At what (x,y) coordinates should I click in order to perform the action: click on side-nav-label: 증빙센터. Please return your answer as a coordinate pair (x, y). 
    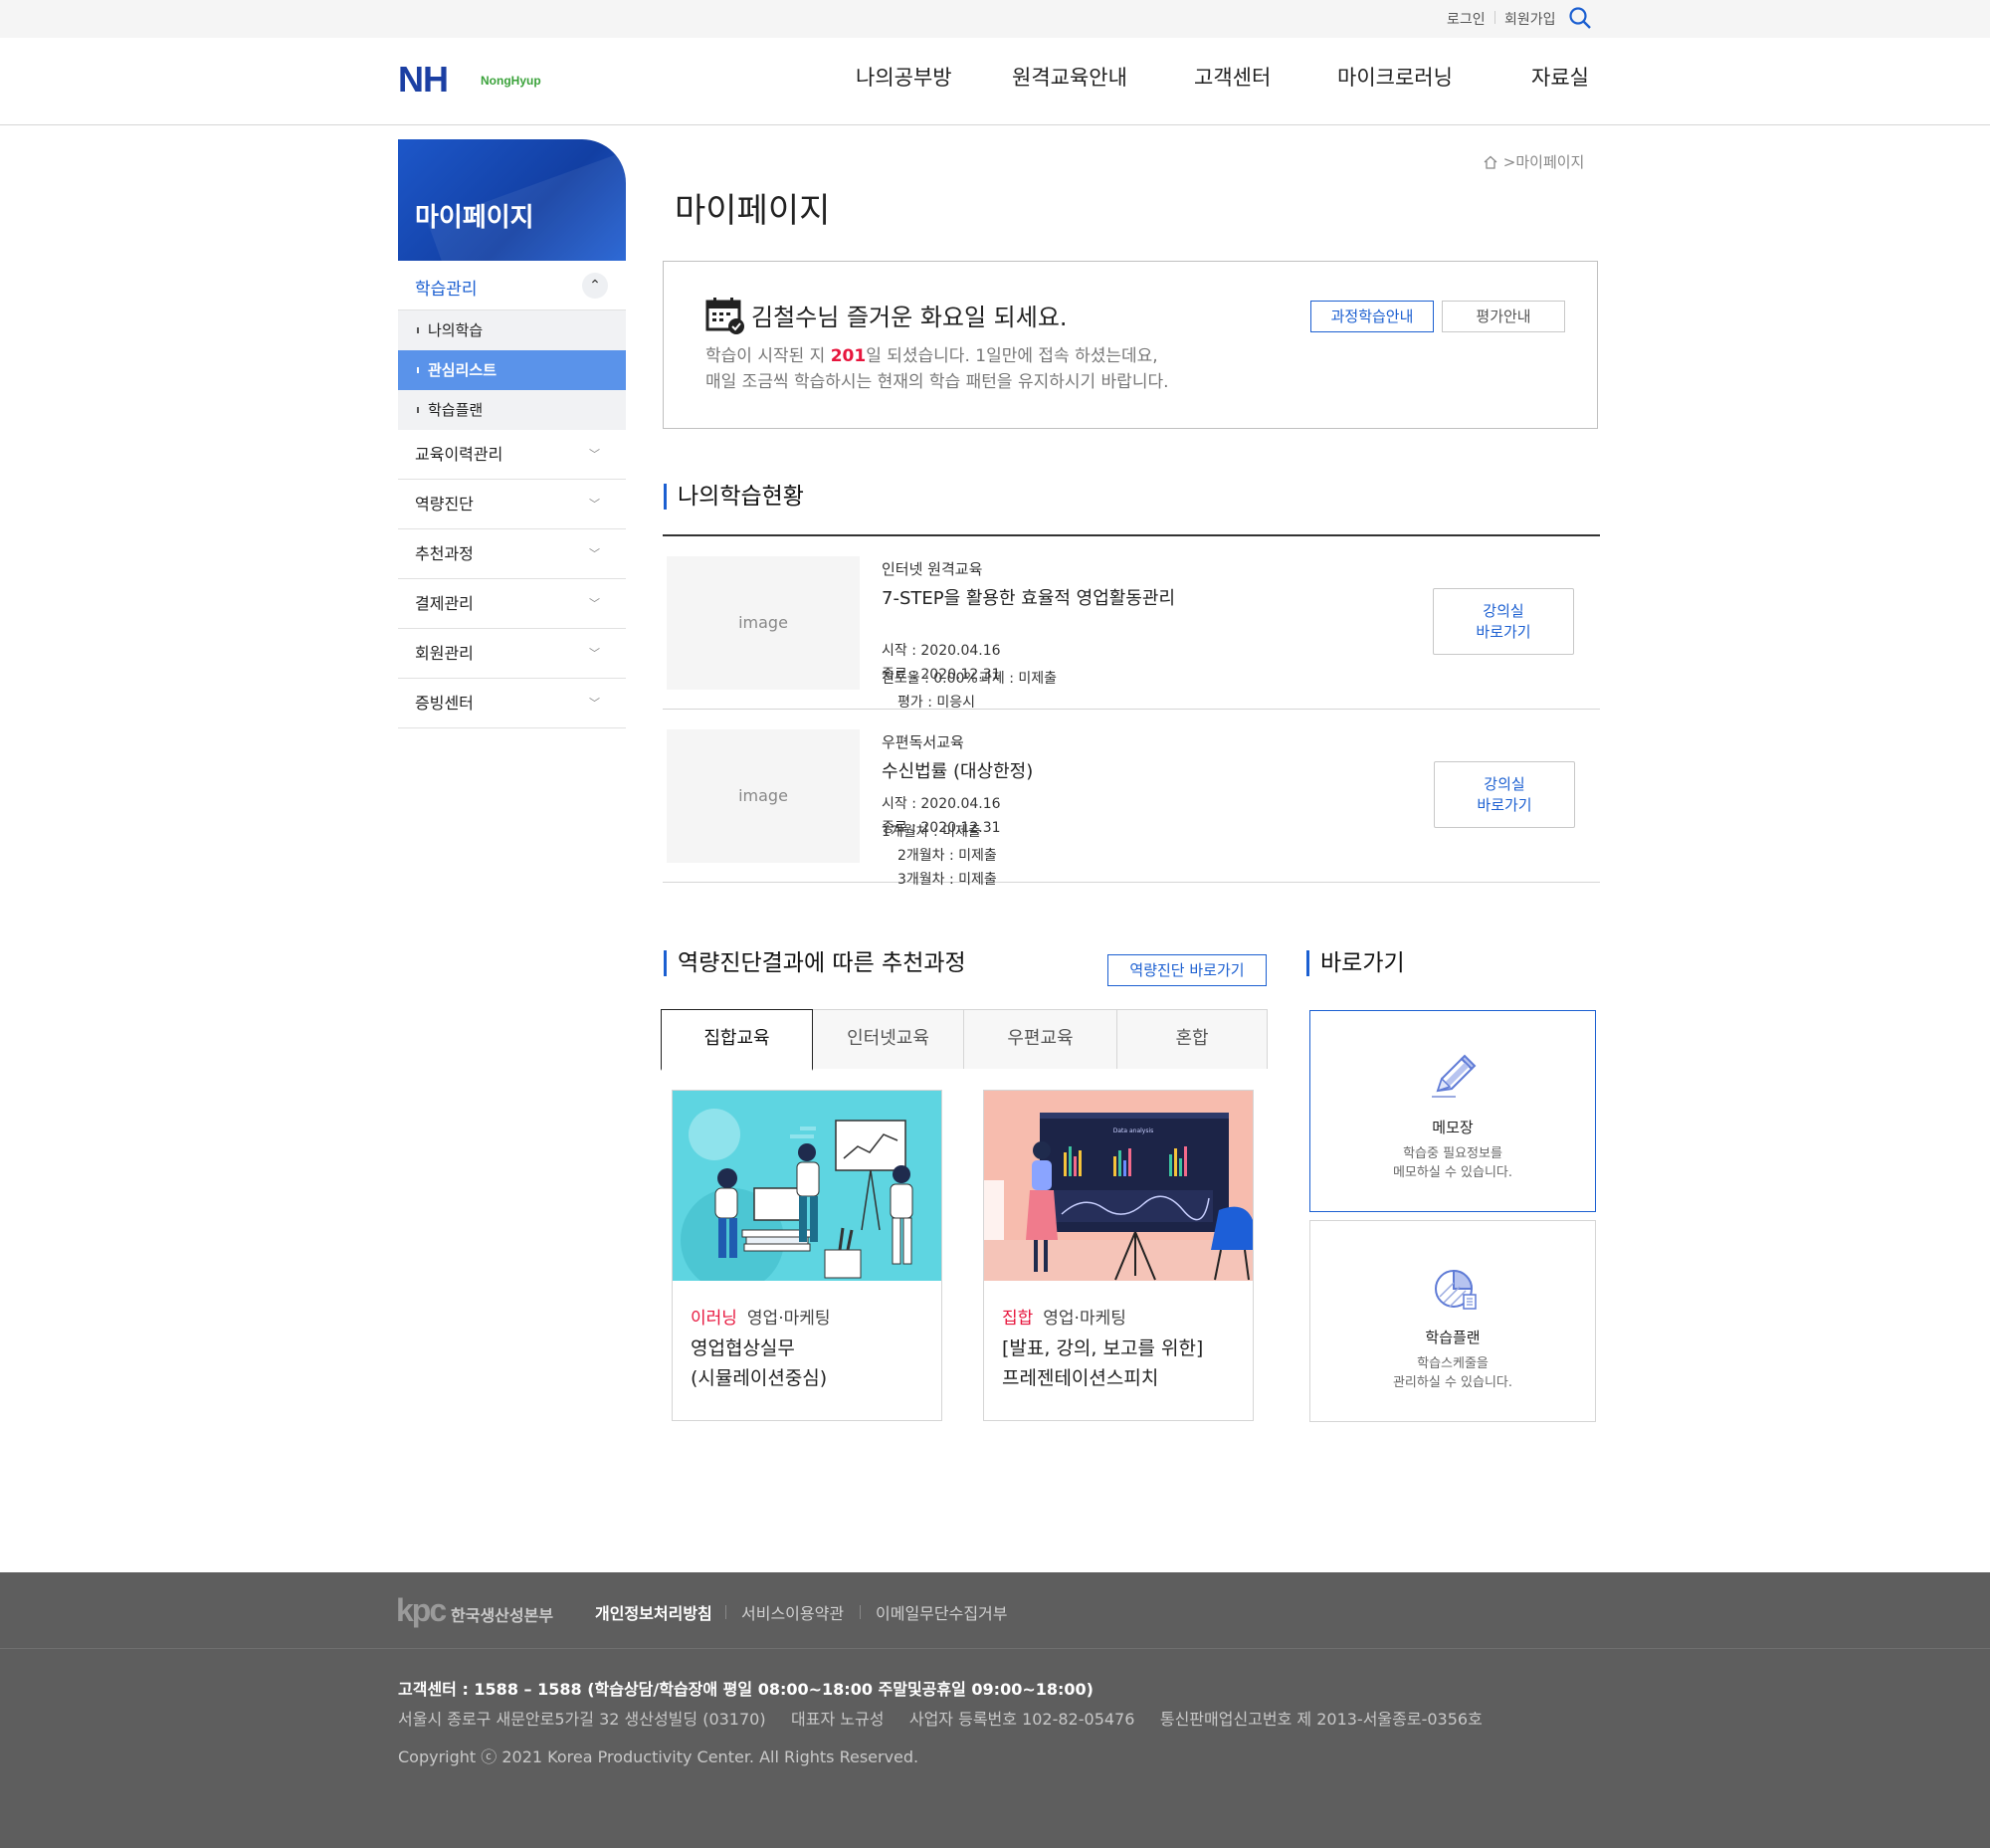
    Looking at the image, I should click on (444, 703).